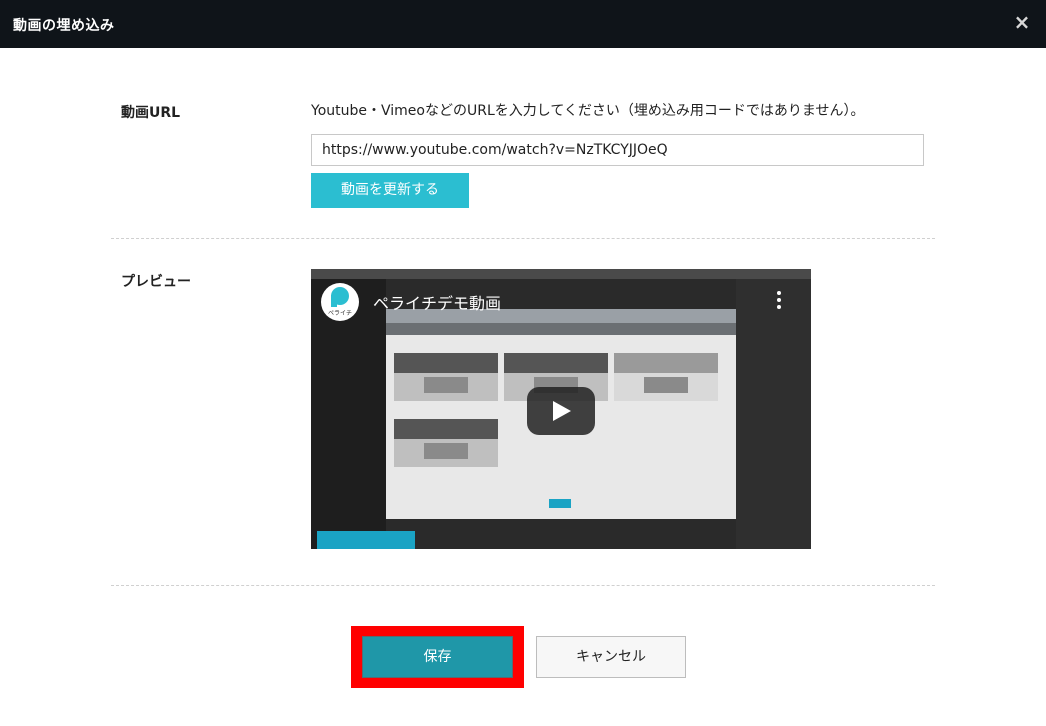 The height and width of the screenshot is (726, 1046). Describe the element at coordinates (390, 190) in the screenshot. I see `update-video-button: 動画を更新する` at that location.